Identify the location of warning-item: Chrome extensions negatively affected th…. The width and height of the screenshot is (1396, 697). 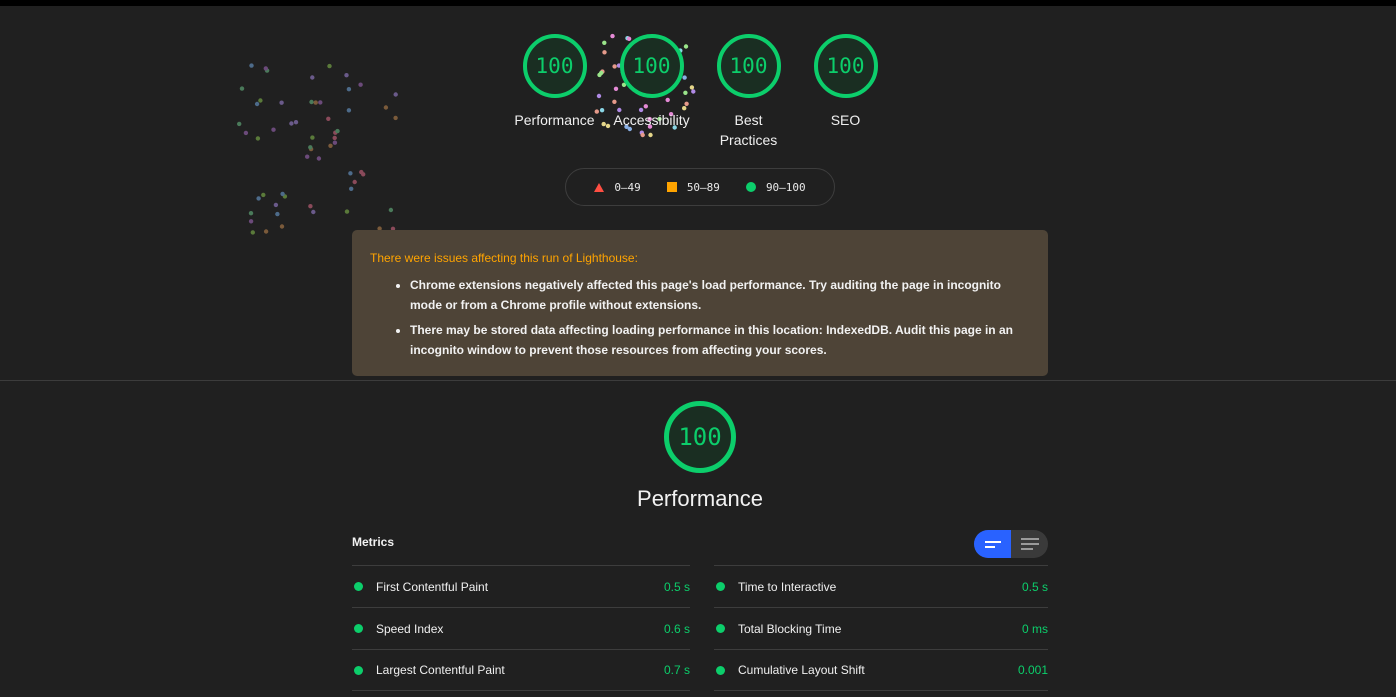
(720, 295).